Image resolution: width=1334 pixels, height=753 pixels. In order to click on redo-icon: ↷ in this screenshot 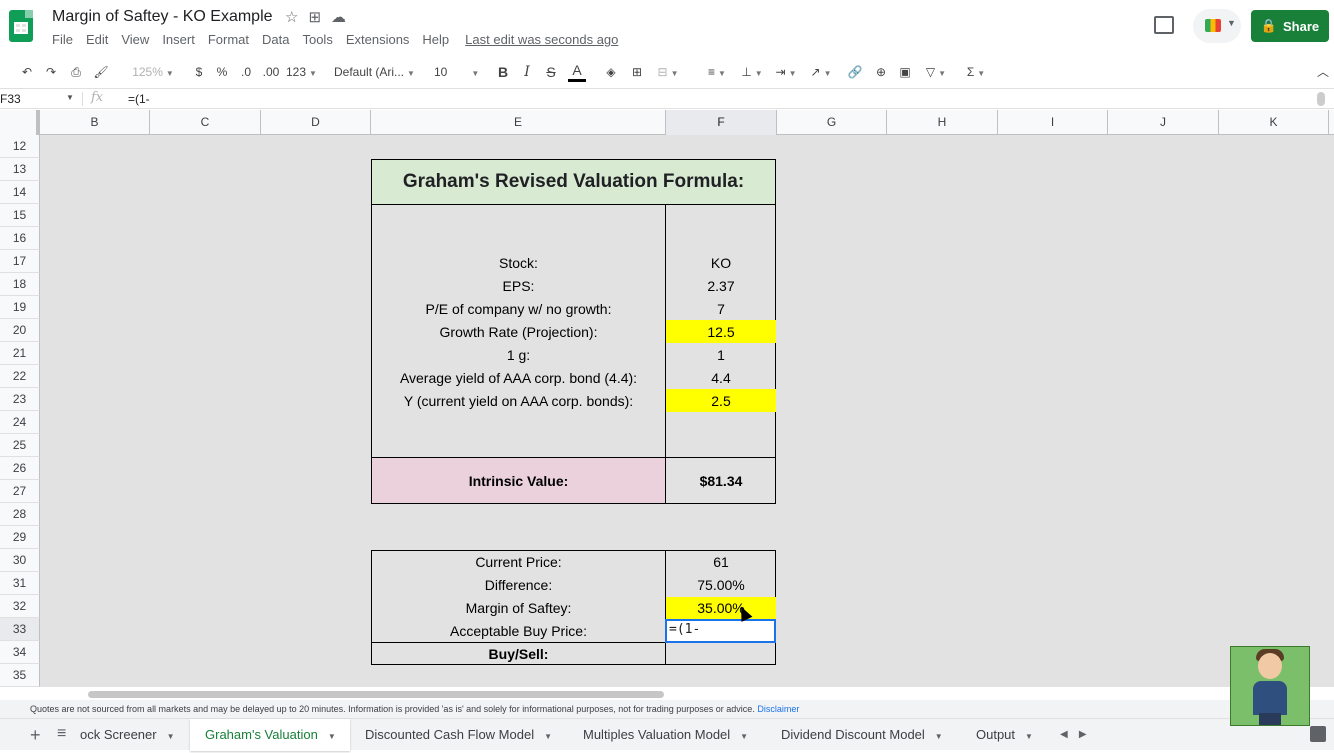, I will do `click(51, 72)`.